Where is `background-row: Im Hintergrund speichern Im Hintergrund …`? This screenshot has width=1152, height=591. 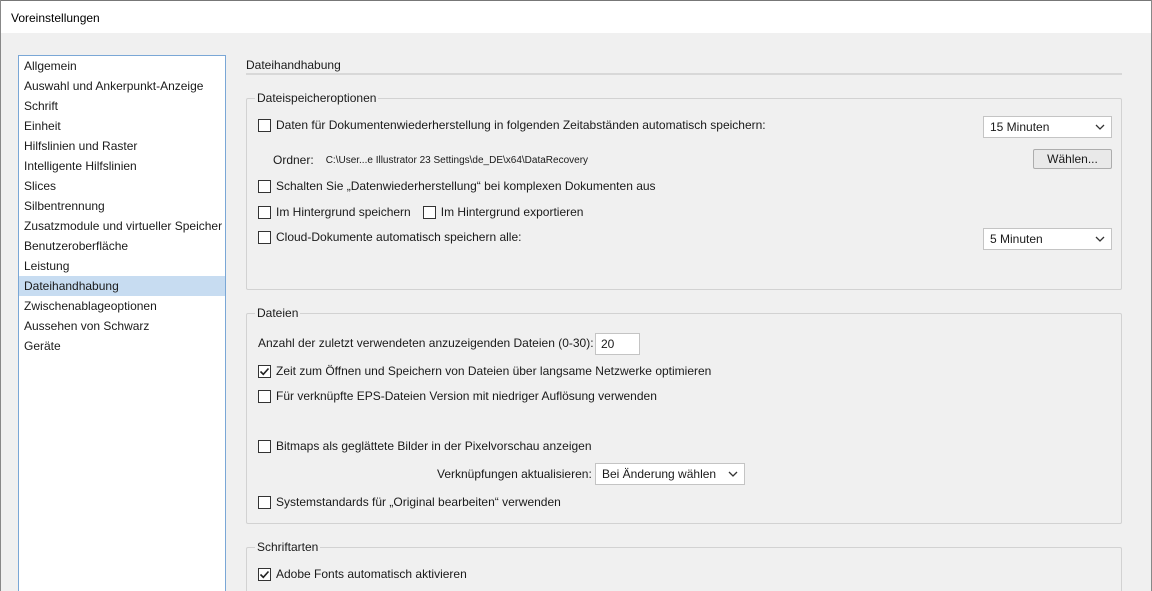 background-row: Im Hintergrund speichern Im Hintergrund … is located at coordinates (420, 212).